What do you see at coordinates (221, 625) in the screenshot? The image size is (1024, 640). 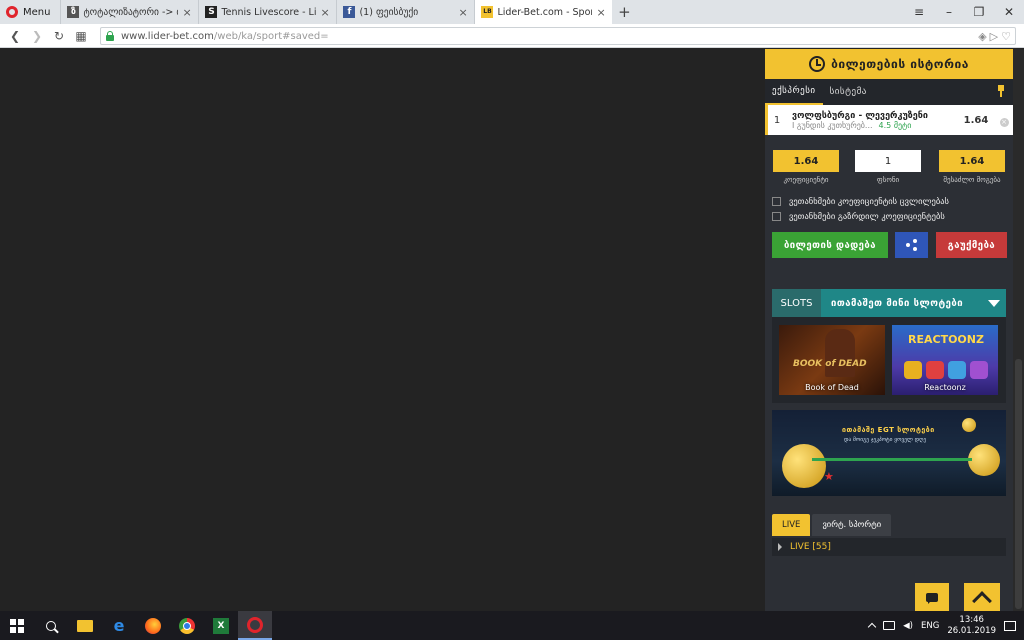 I see `excel-button: X` at bounding box center [221, 625].